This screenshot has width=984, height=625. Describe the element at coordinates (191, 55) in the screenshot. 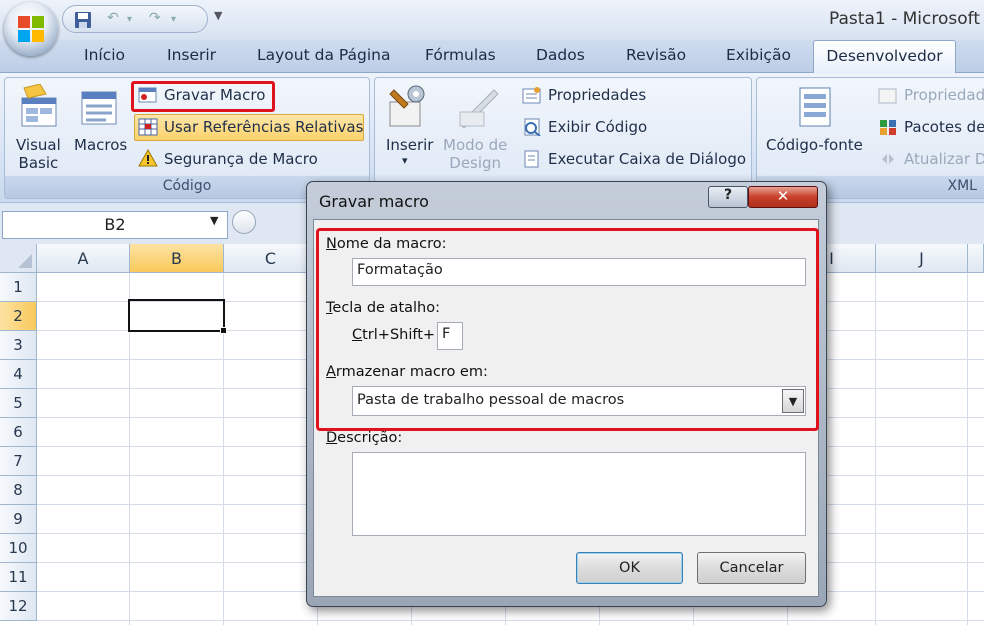

I see `tab-inserir: Inserir` at that location.